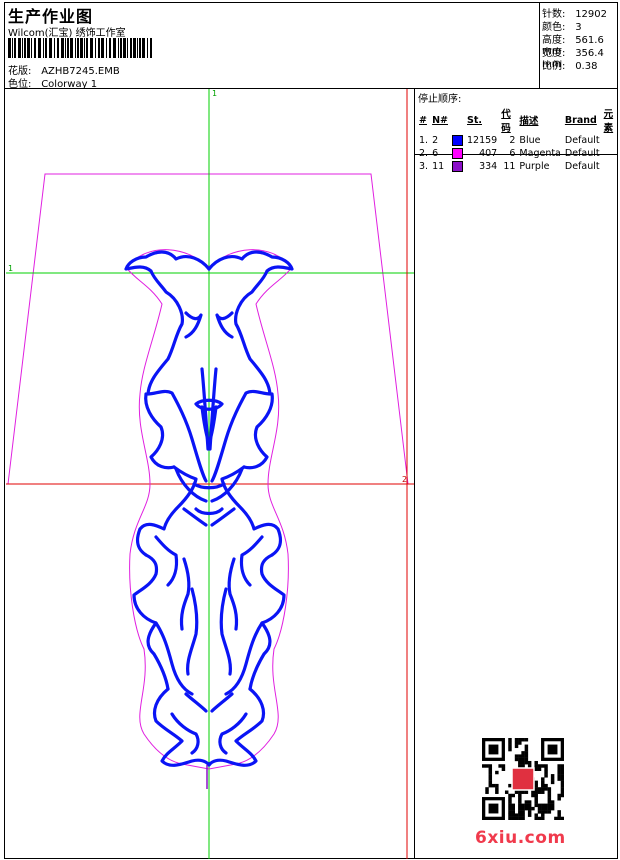 Image resolution: width=620 pixels, height=860 pixels. I want to click on qr-code, so click(523, 779).